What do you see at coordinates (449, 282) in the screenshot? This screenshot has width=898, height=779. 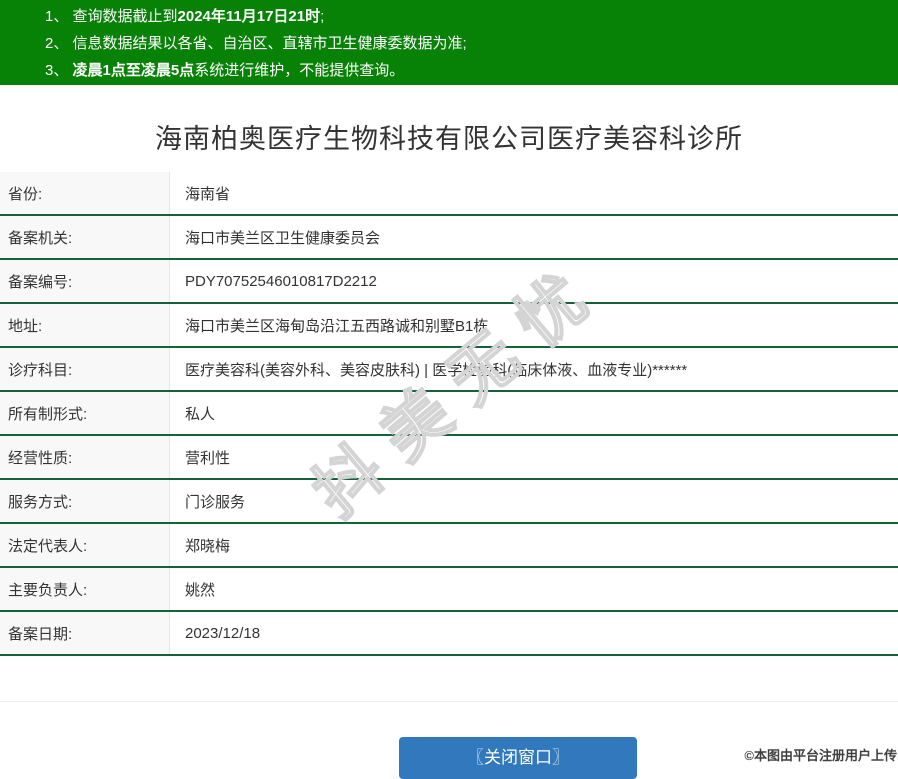 I see `table-row-filing-number: 备案编号: PDY70752546010817D2212` at bounding box center [449, 282].